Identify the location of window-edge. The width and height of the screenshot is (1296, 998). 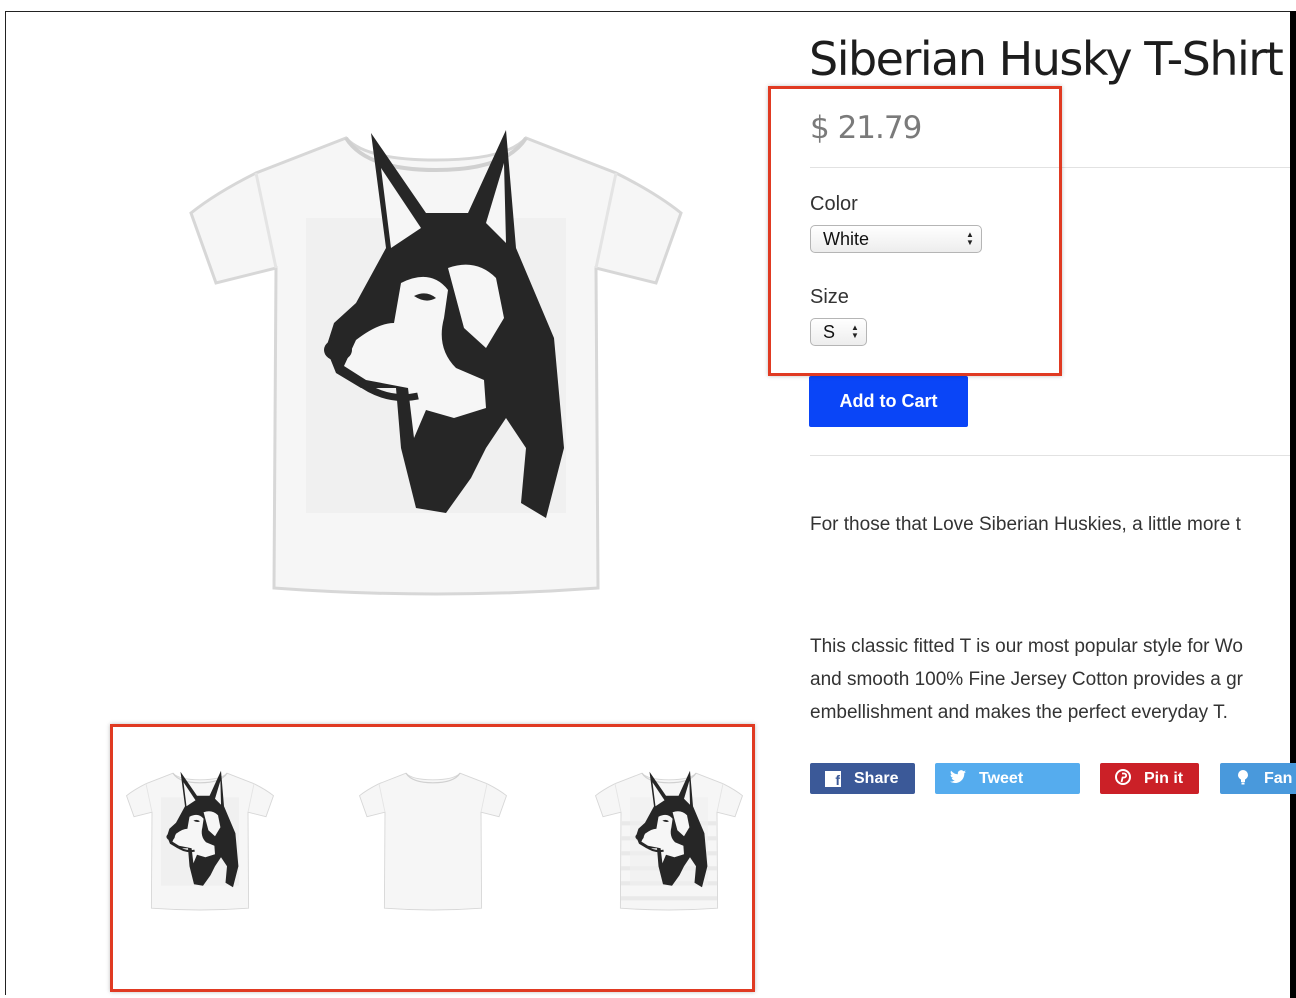
(1293, 504).